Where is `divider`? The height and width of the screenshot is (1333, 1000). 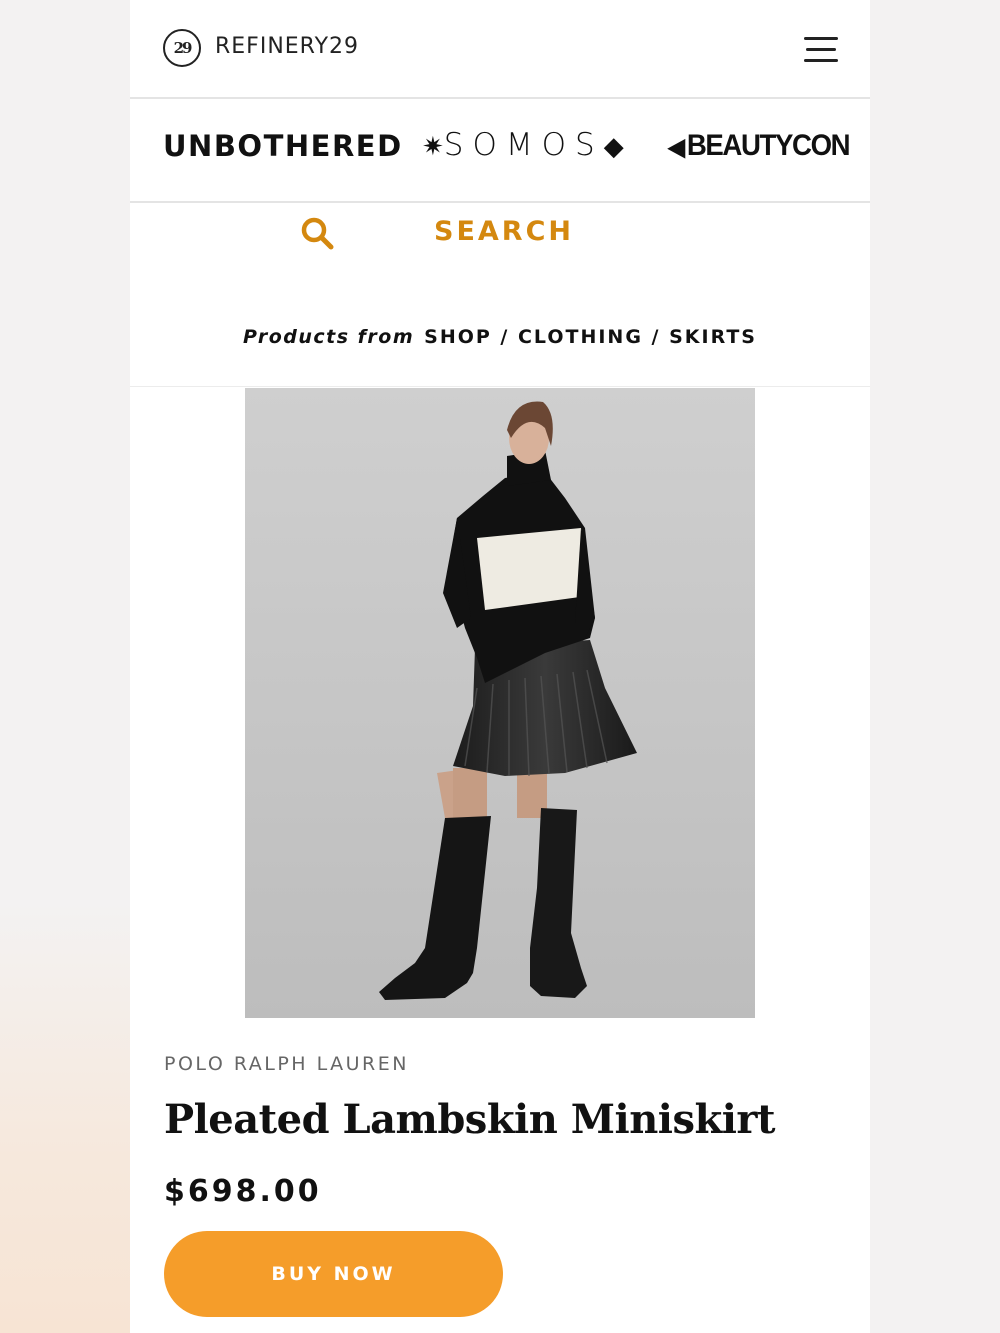 divider is located at coordinates (500, 386).